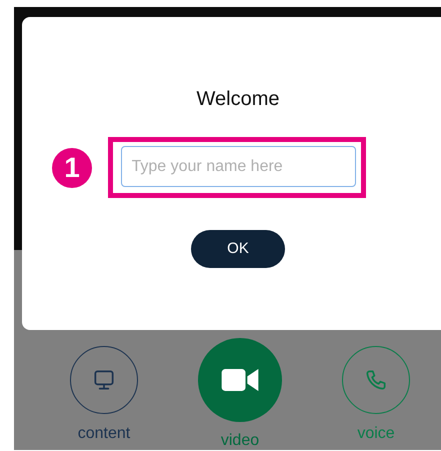 This screenshot has height=451, width=441. I want to click on button-label: voice, so click(376, 434).